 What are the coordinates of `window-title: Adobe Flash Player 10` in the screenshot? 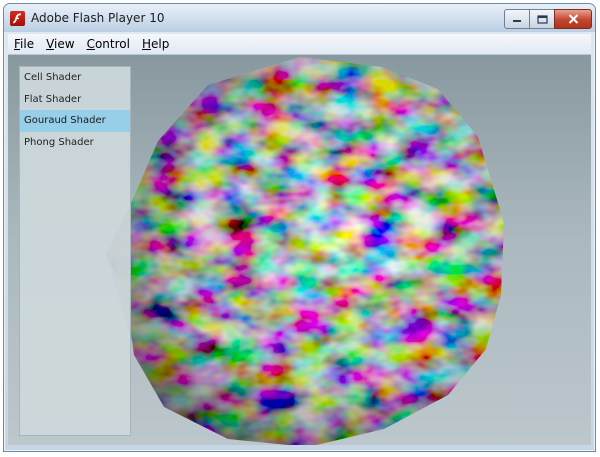 It's located at (98, 18).